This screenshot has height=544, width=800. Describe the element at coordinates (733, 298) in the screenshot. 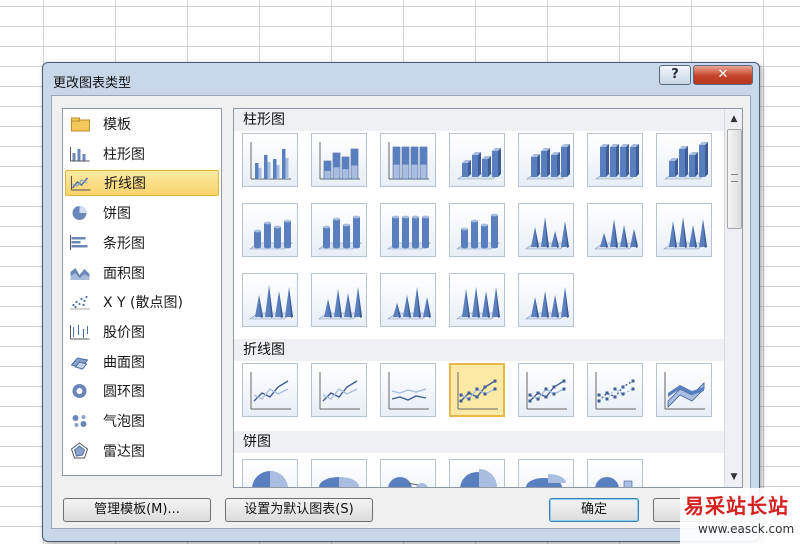

I see `gallery-scrollbar: ▲ ▼` at that location.